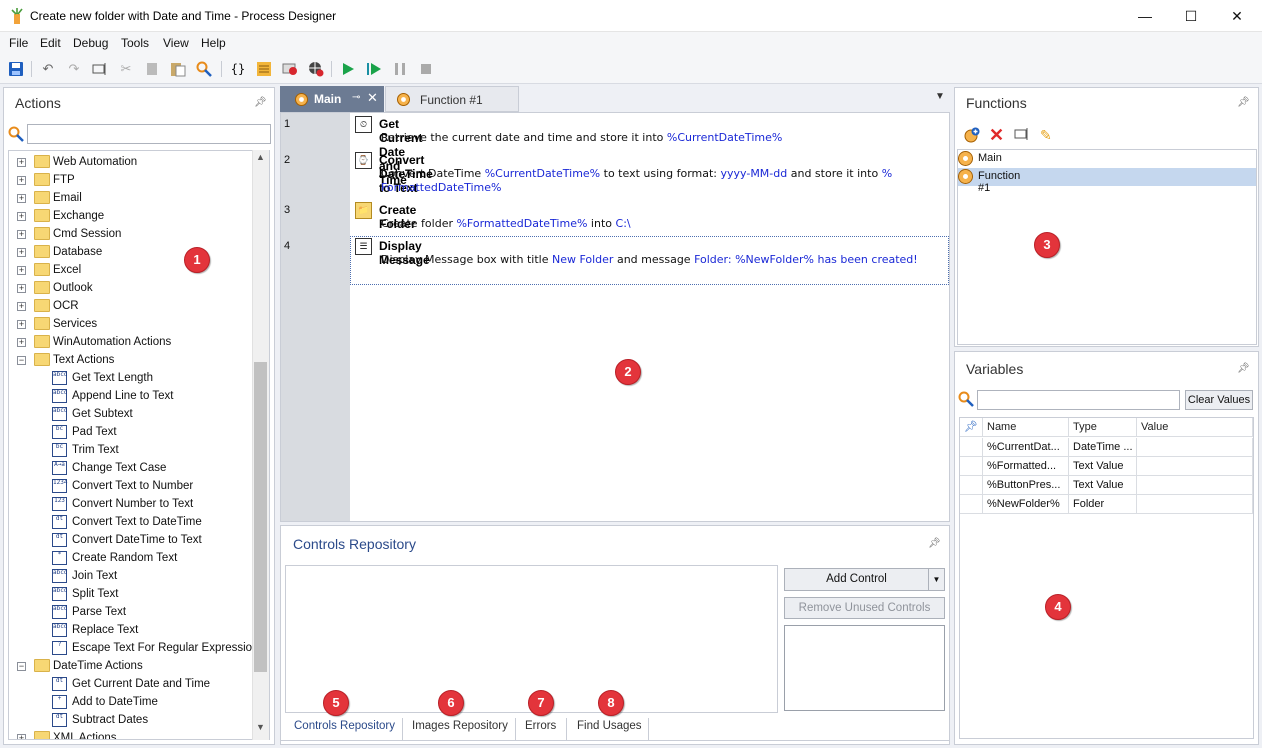  What do you see at coordinates (178, 69) in the screenshot?
I see `paste-icon` at bounding box center [178, 69].